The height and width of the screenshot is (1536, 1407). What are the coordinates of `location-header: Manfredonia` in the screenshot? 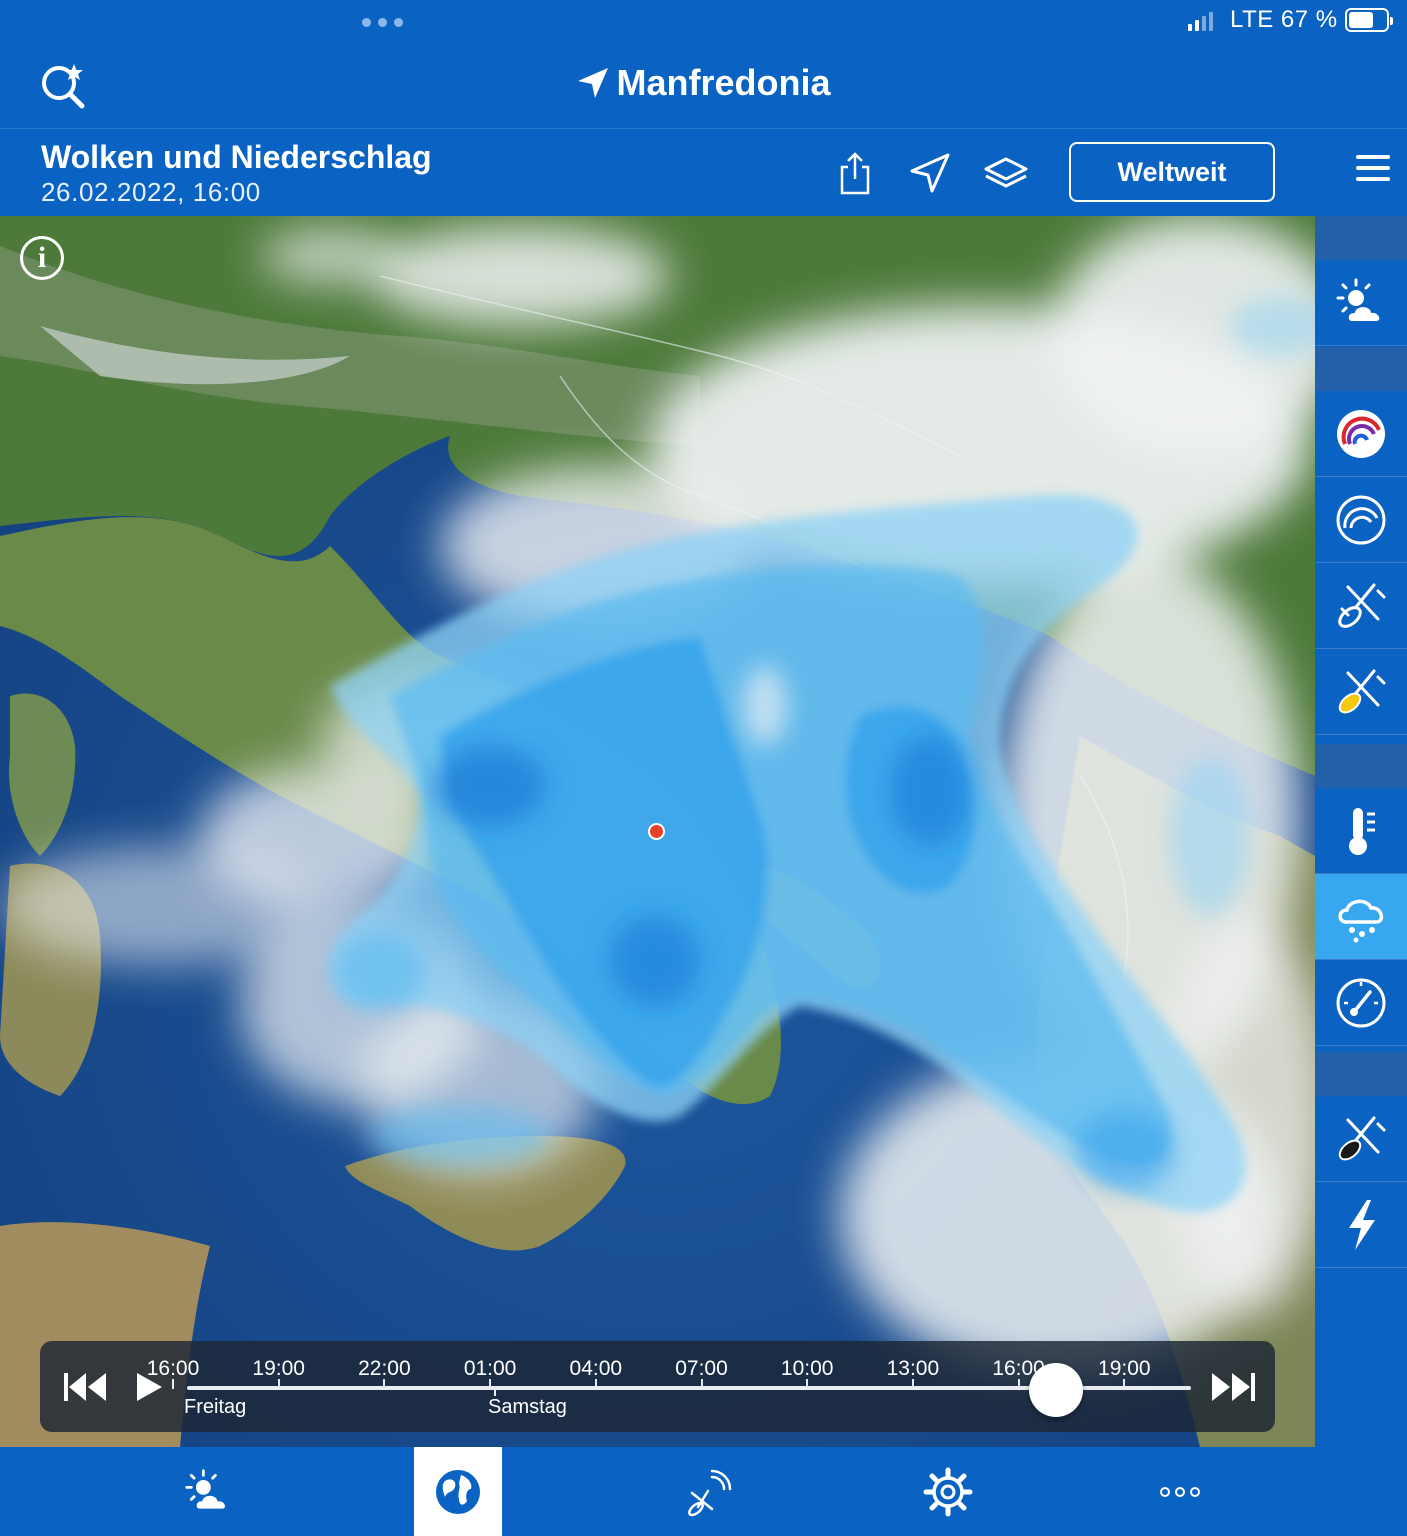 It's located at (703, 86).